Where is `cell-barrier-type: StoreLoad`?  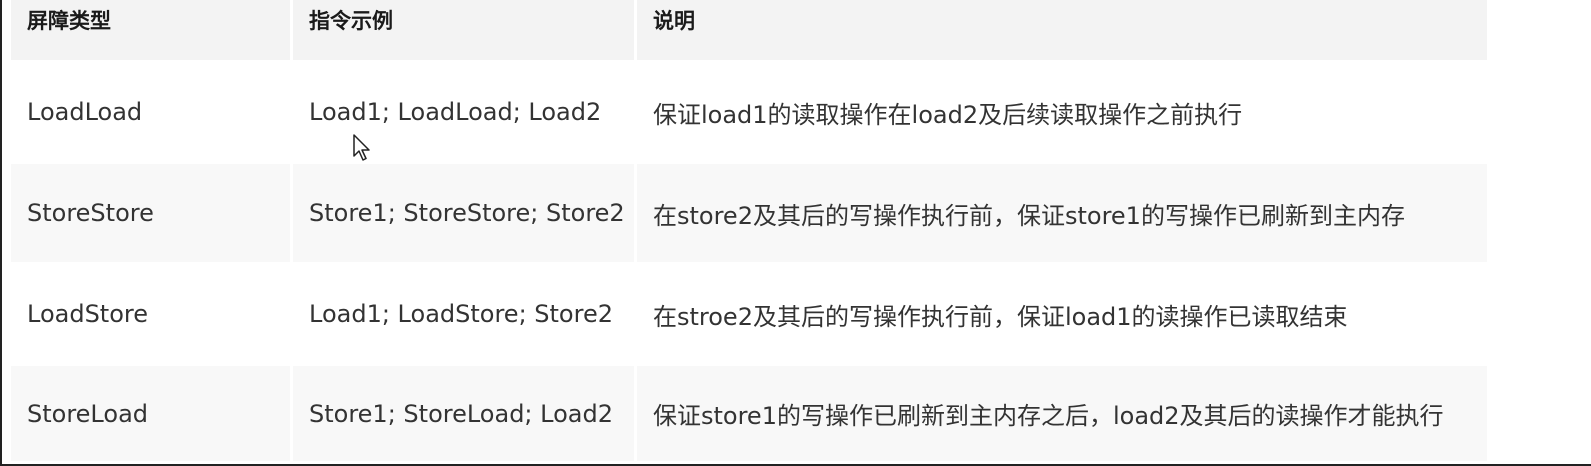
cell-barrier-type: StoreLoad is located at coordinates (152, 415).